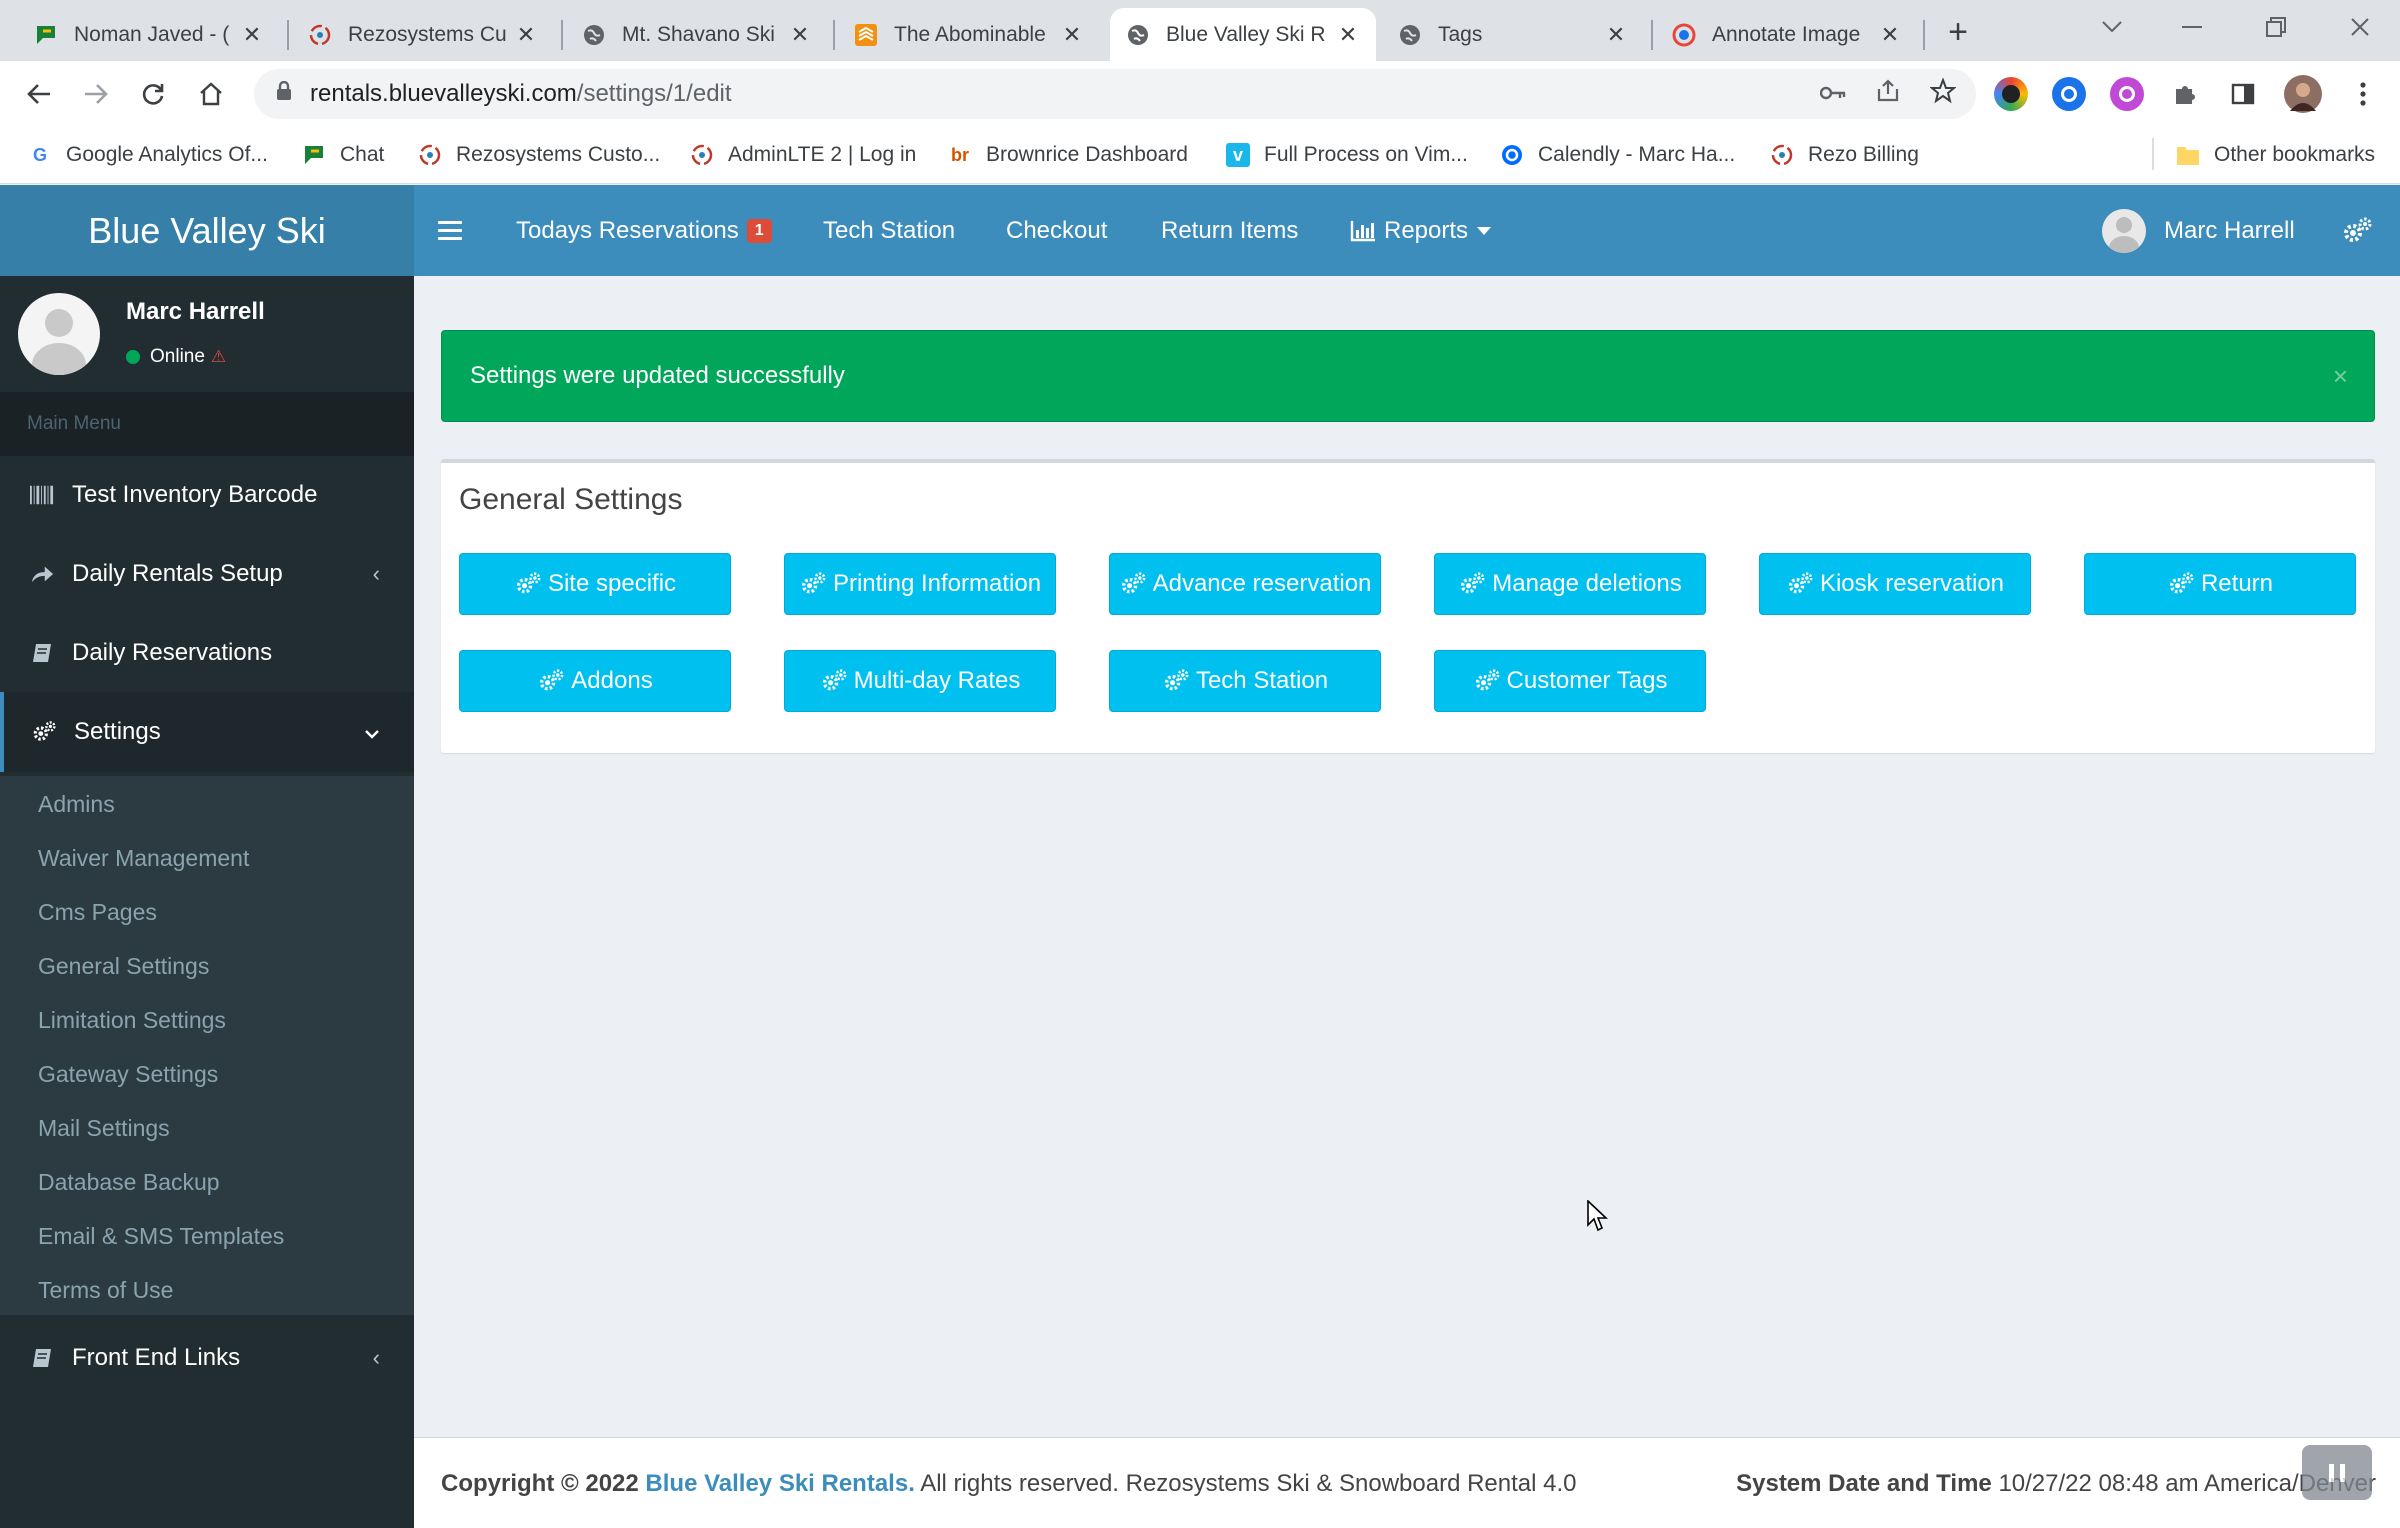  I want to click on submenu-item-email-sms-templates: Email & SMS Templates, so click(161, 1236).